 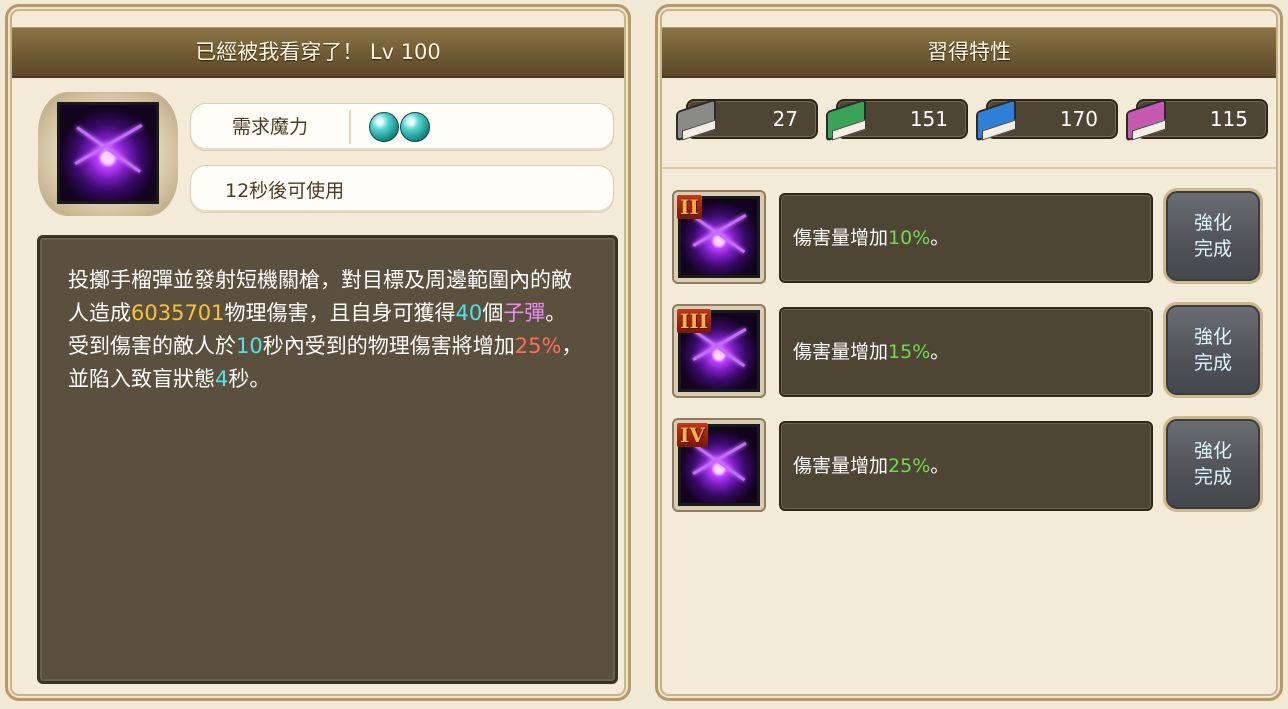 What do you see at coordinates (318, 52) in the screenshot?
I see `skill-title: 已經被我看穿了！ Lv 100` at bounding box center [318, 52].